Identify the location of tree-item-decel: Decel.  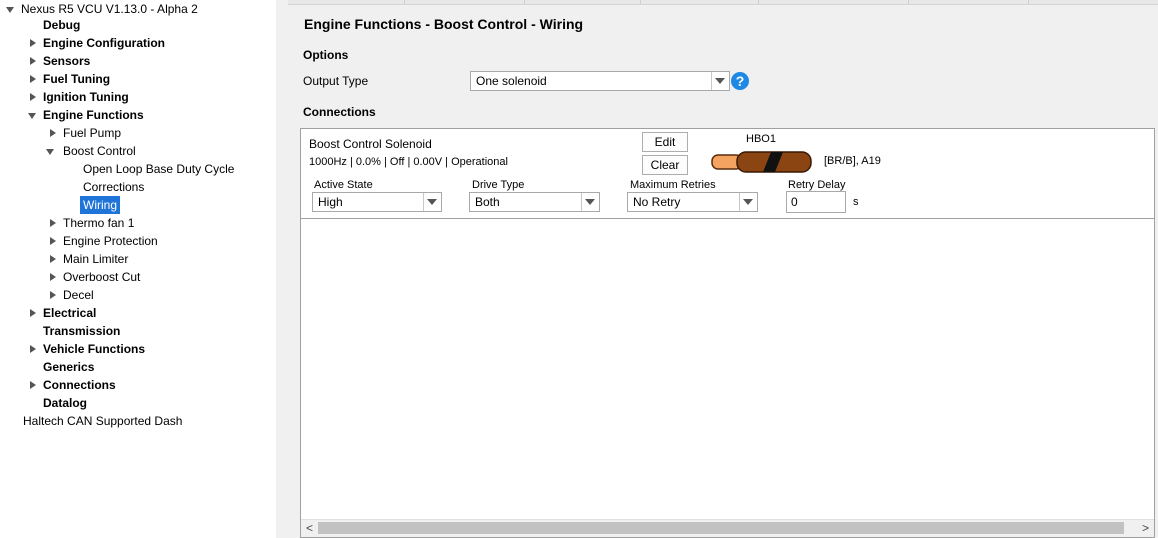
(72, 295).